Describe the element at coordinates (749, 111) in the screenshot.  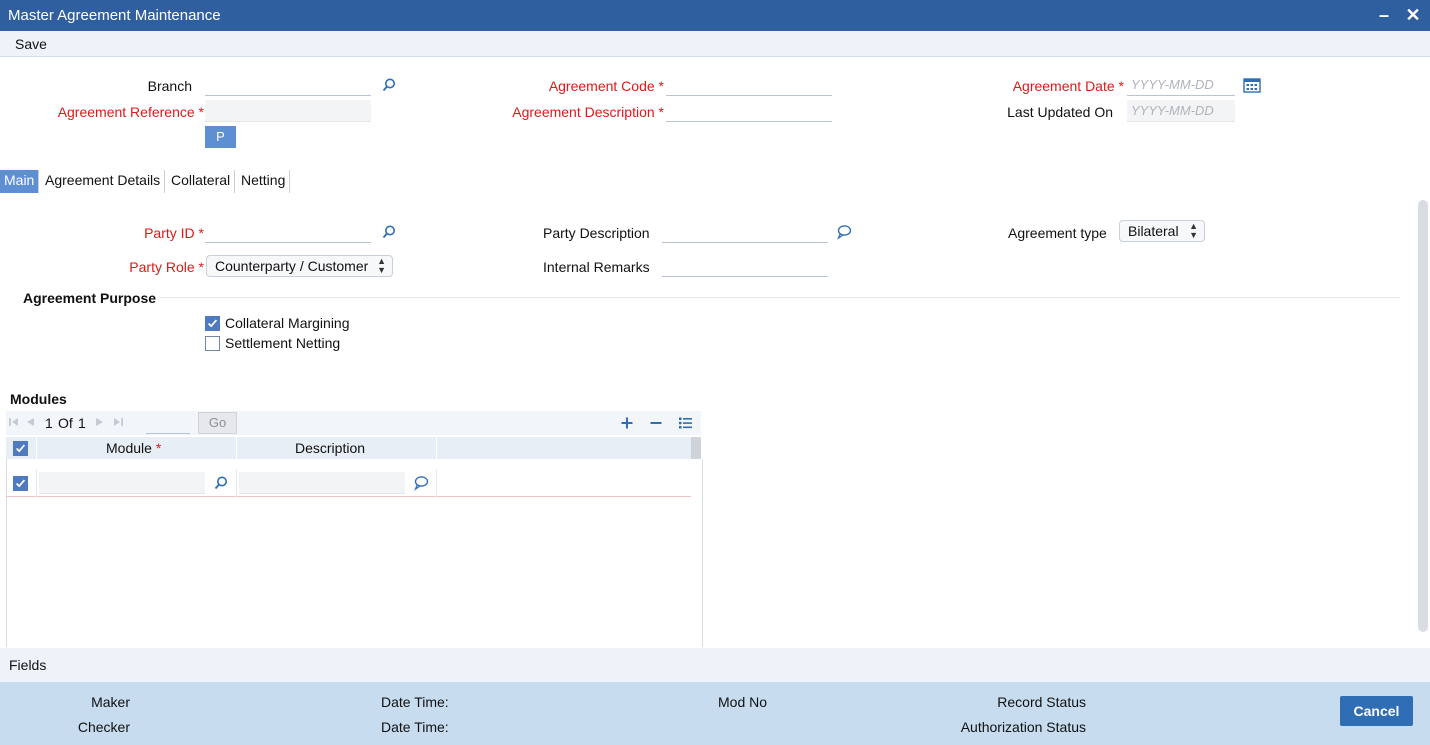
I see `agreement-description-input` at that location.